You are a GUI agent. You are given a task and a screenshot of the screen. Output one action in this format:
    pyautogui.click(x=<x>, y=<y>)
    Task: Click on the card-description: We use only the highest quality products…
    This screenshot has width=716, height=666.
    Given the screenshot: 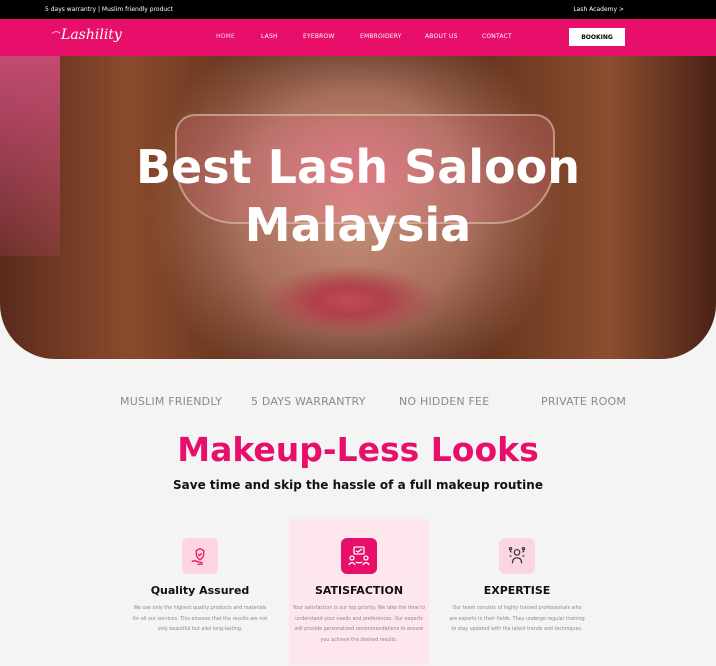 What is the action you would take?
    pyautogui.click(x=200, y=619)
    